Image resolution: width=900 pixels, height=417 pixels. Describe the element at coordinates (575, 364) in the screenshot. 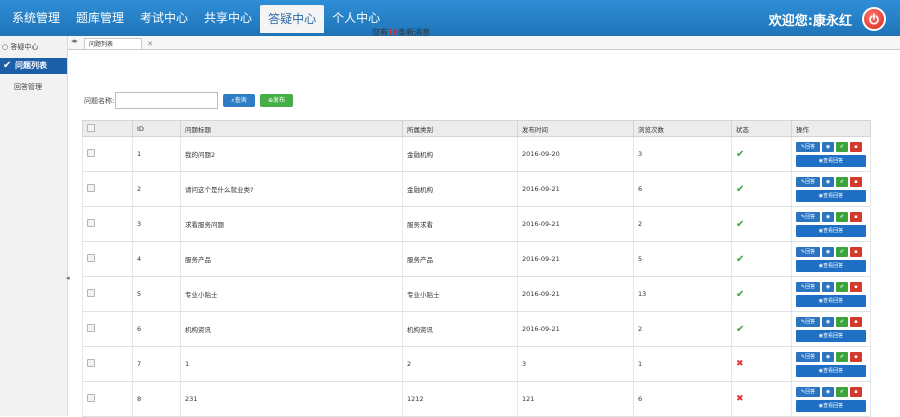

I see `cell-date: 3` at that location.